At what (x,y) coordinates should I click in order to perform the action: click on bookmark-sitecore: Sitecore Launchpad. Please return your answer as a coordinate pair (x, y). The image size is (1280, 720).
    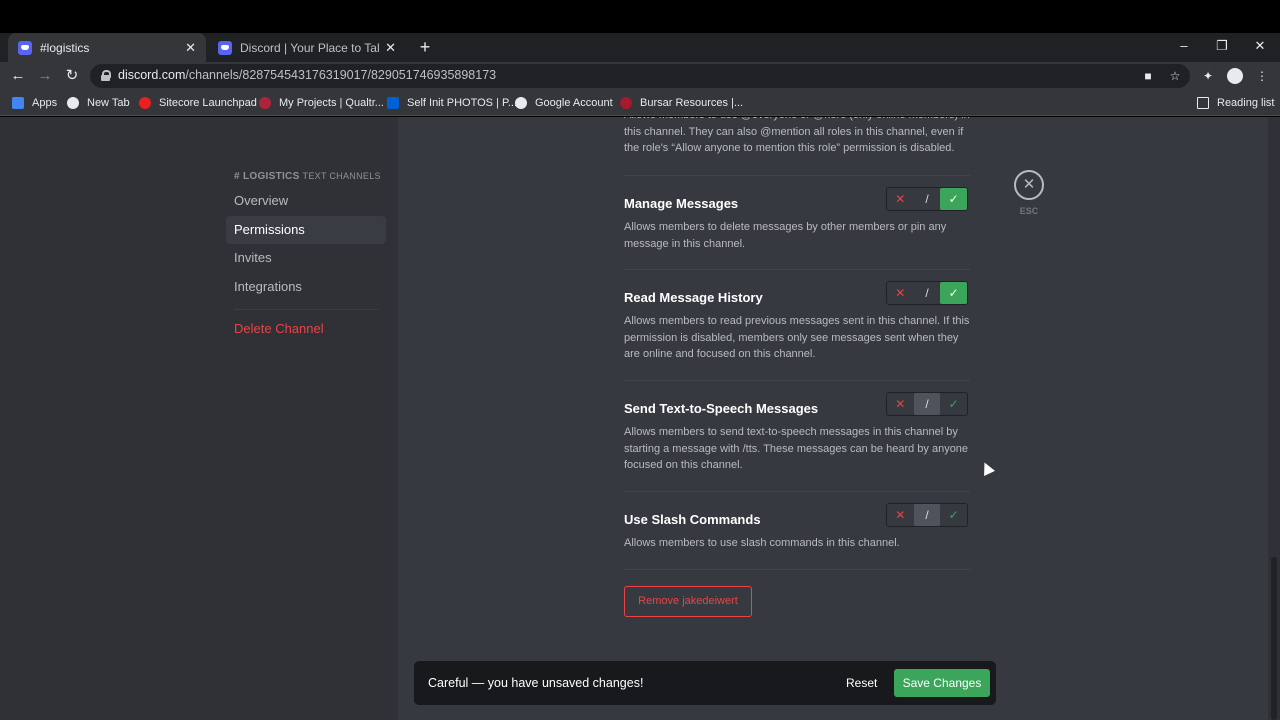
    Looking at the image, I should click on (198, 103).